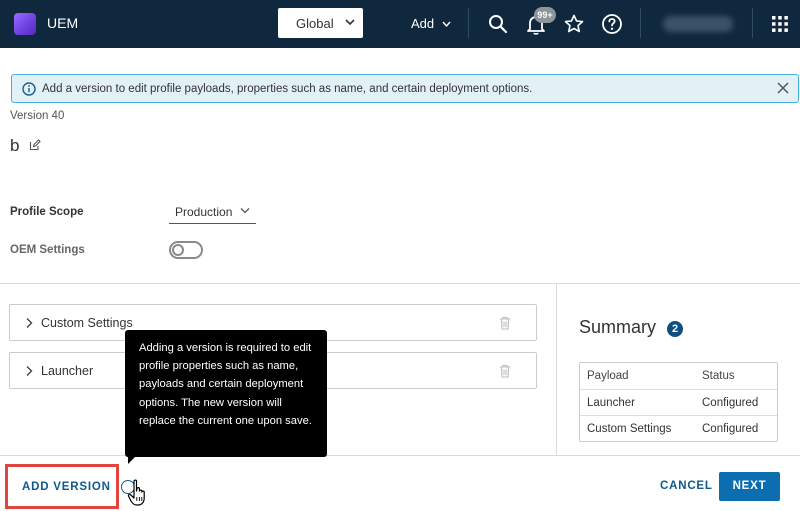 Image resolution: width=800 pixels, height=511 pixels. Describe the element at coordinates (66, 487) in the screenshot. I see `add-version-label: ADD VERSION` at that location.